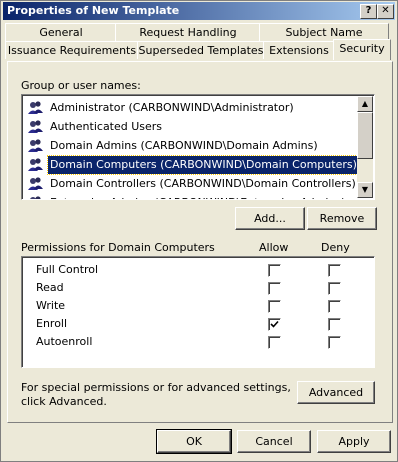 Image resolution: width=398 pixels, height=462 pixels. Describe the element at coordinates (335, 247) in the screenshot. I see `deny-header: Deny` at that location.